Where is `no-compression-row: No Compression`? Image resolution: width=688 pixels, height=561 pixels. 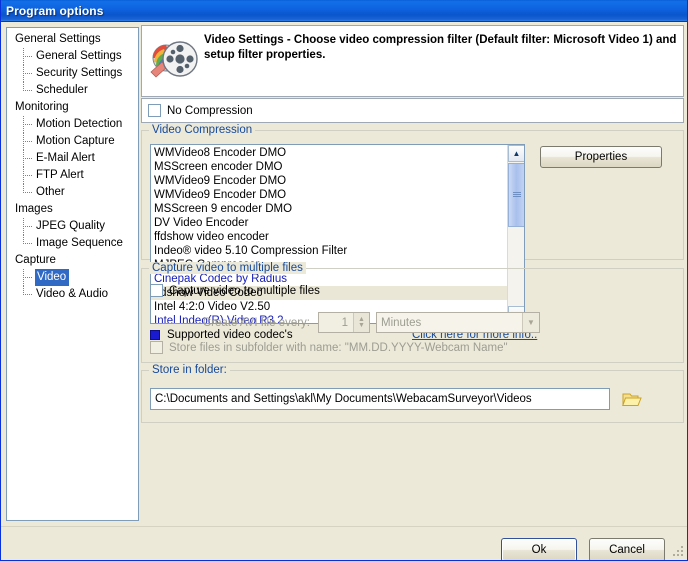 no-compression-row: No Compression is located at coordinates (412, 110).